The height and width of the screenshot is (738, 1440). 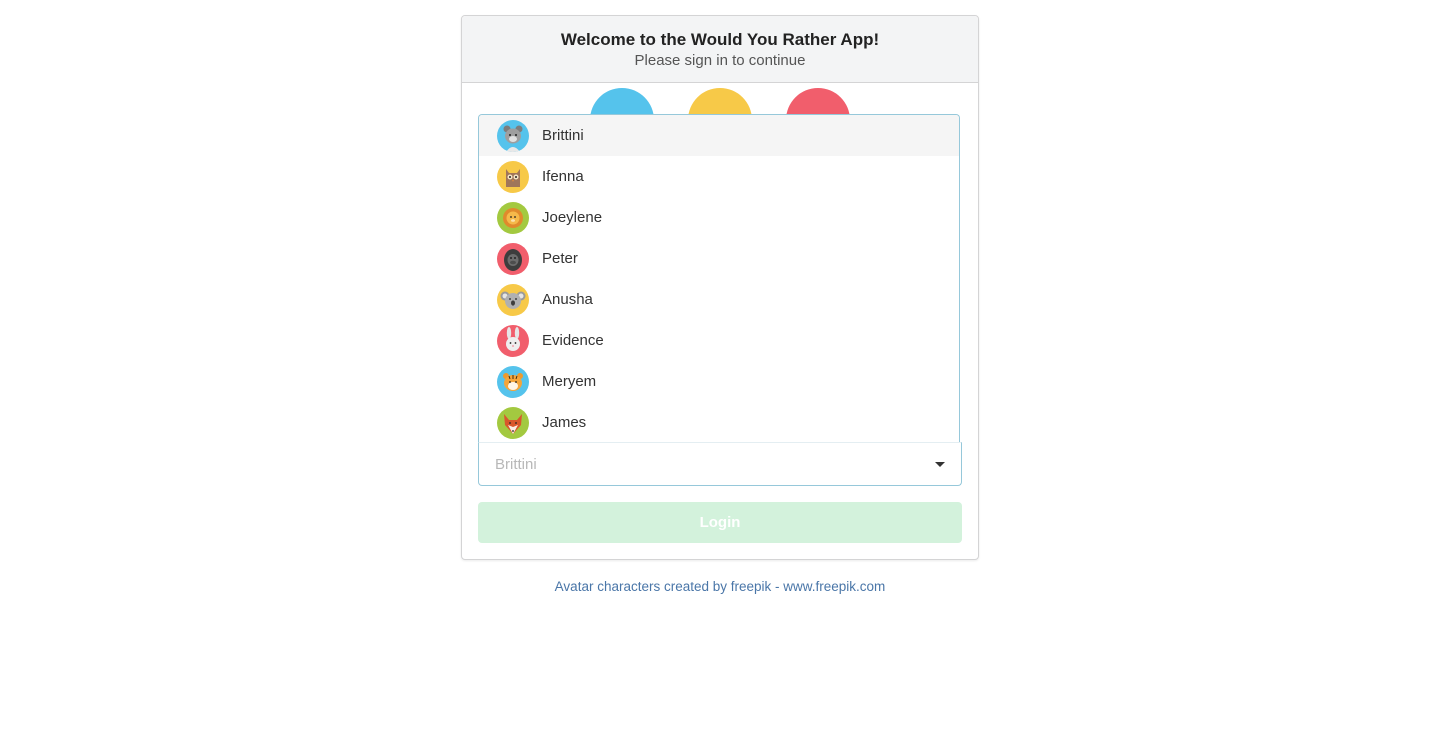 What do you see at coordinates (513, 299) in the screenshot?
I see `koala-icon` at bounding box center [513, 299].